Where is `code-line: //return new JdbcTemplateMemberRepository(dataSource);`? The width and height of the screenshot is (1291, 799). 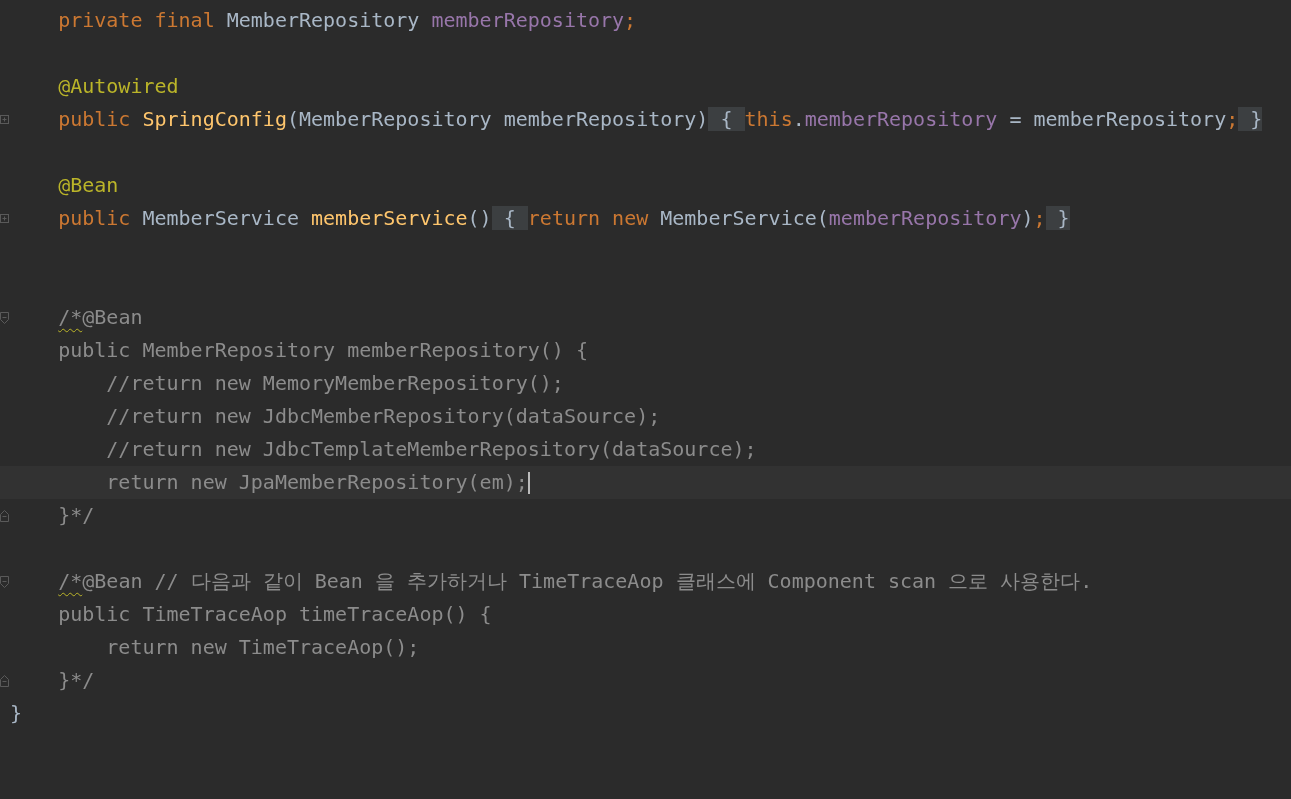
code-line: //return new JdbcTemplateMemberRepository(dataSource); is located at coordinates (431, 449).